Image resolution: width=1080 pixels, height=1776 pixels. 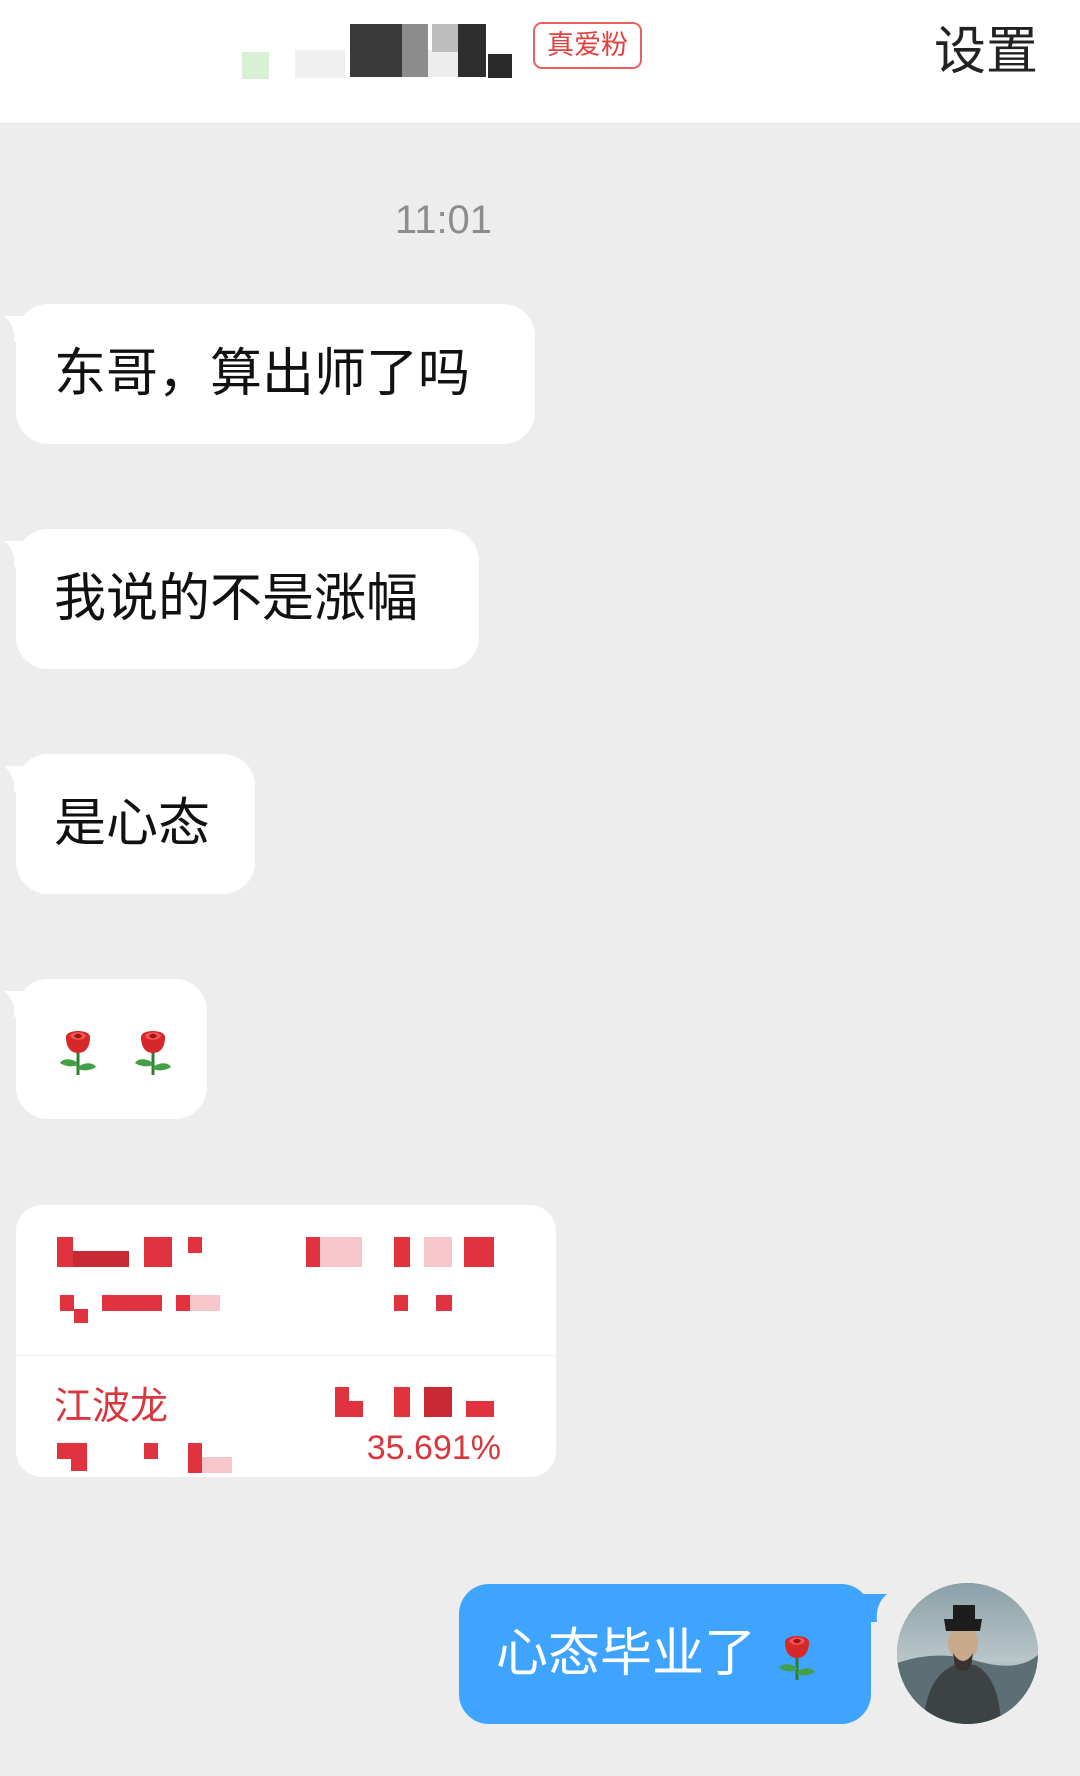 What do you see at coordinates (111, 1406) in the screenshot?
I see `stock-name: 江波龙` at bounding box center [111, 1406].